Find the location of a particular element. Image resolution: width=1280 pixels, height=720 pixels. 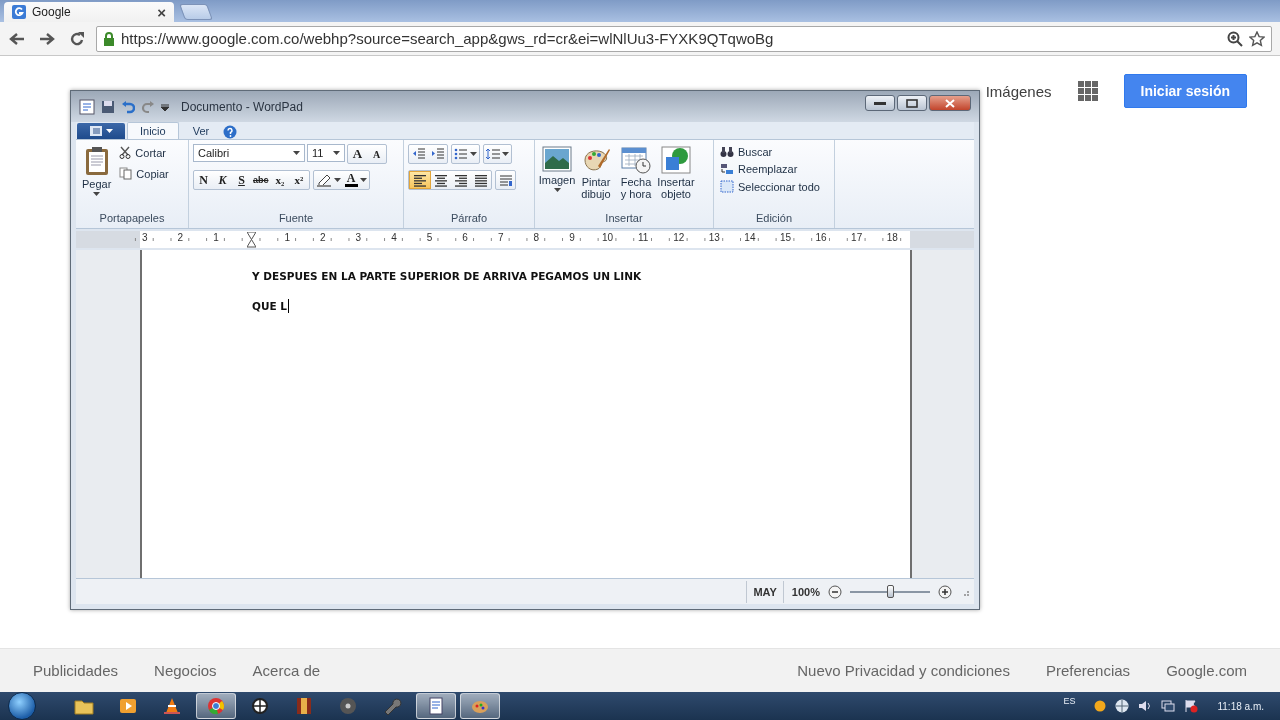

group-label: Insertar is located at coordinates (624, 219).